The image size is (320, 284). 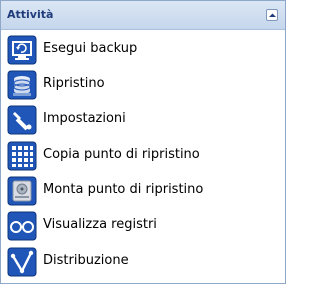 I want to click on task-mount-recovery-point: Monta punto di ripristino, so click(x=143, y=191).